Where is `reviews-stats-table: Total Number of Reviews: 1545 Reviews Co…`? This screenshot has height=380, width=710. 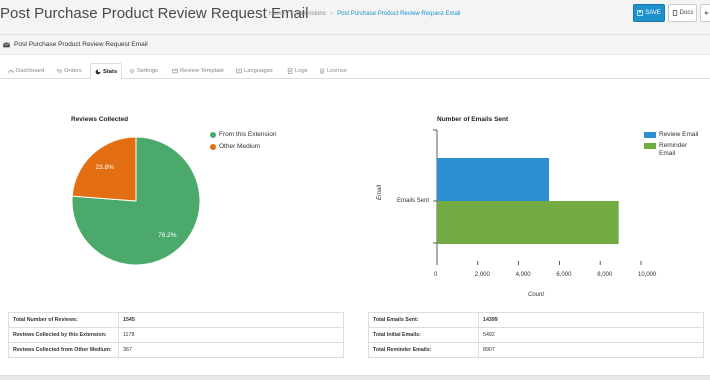 reviews-stats-table: Total Number of Reviews: 1545 Reviews Co… is located at coordinates (176, 335).